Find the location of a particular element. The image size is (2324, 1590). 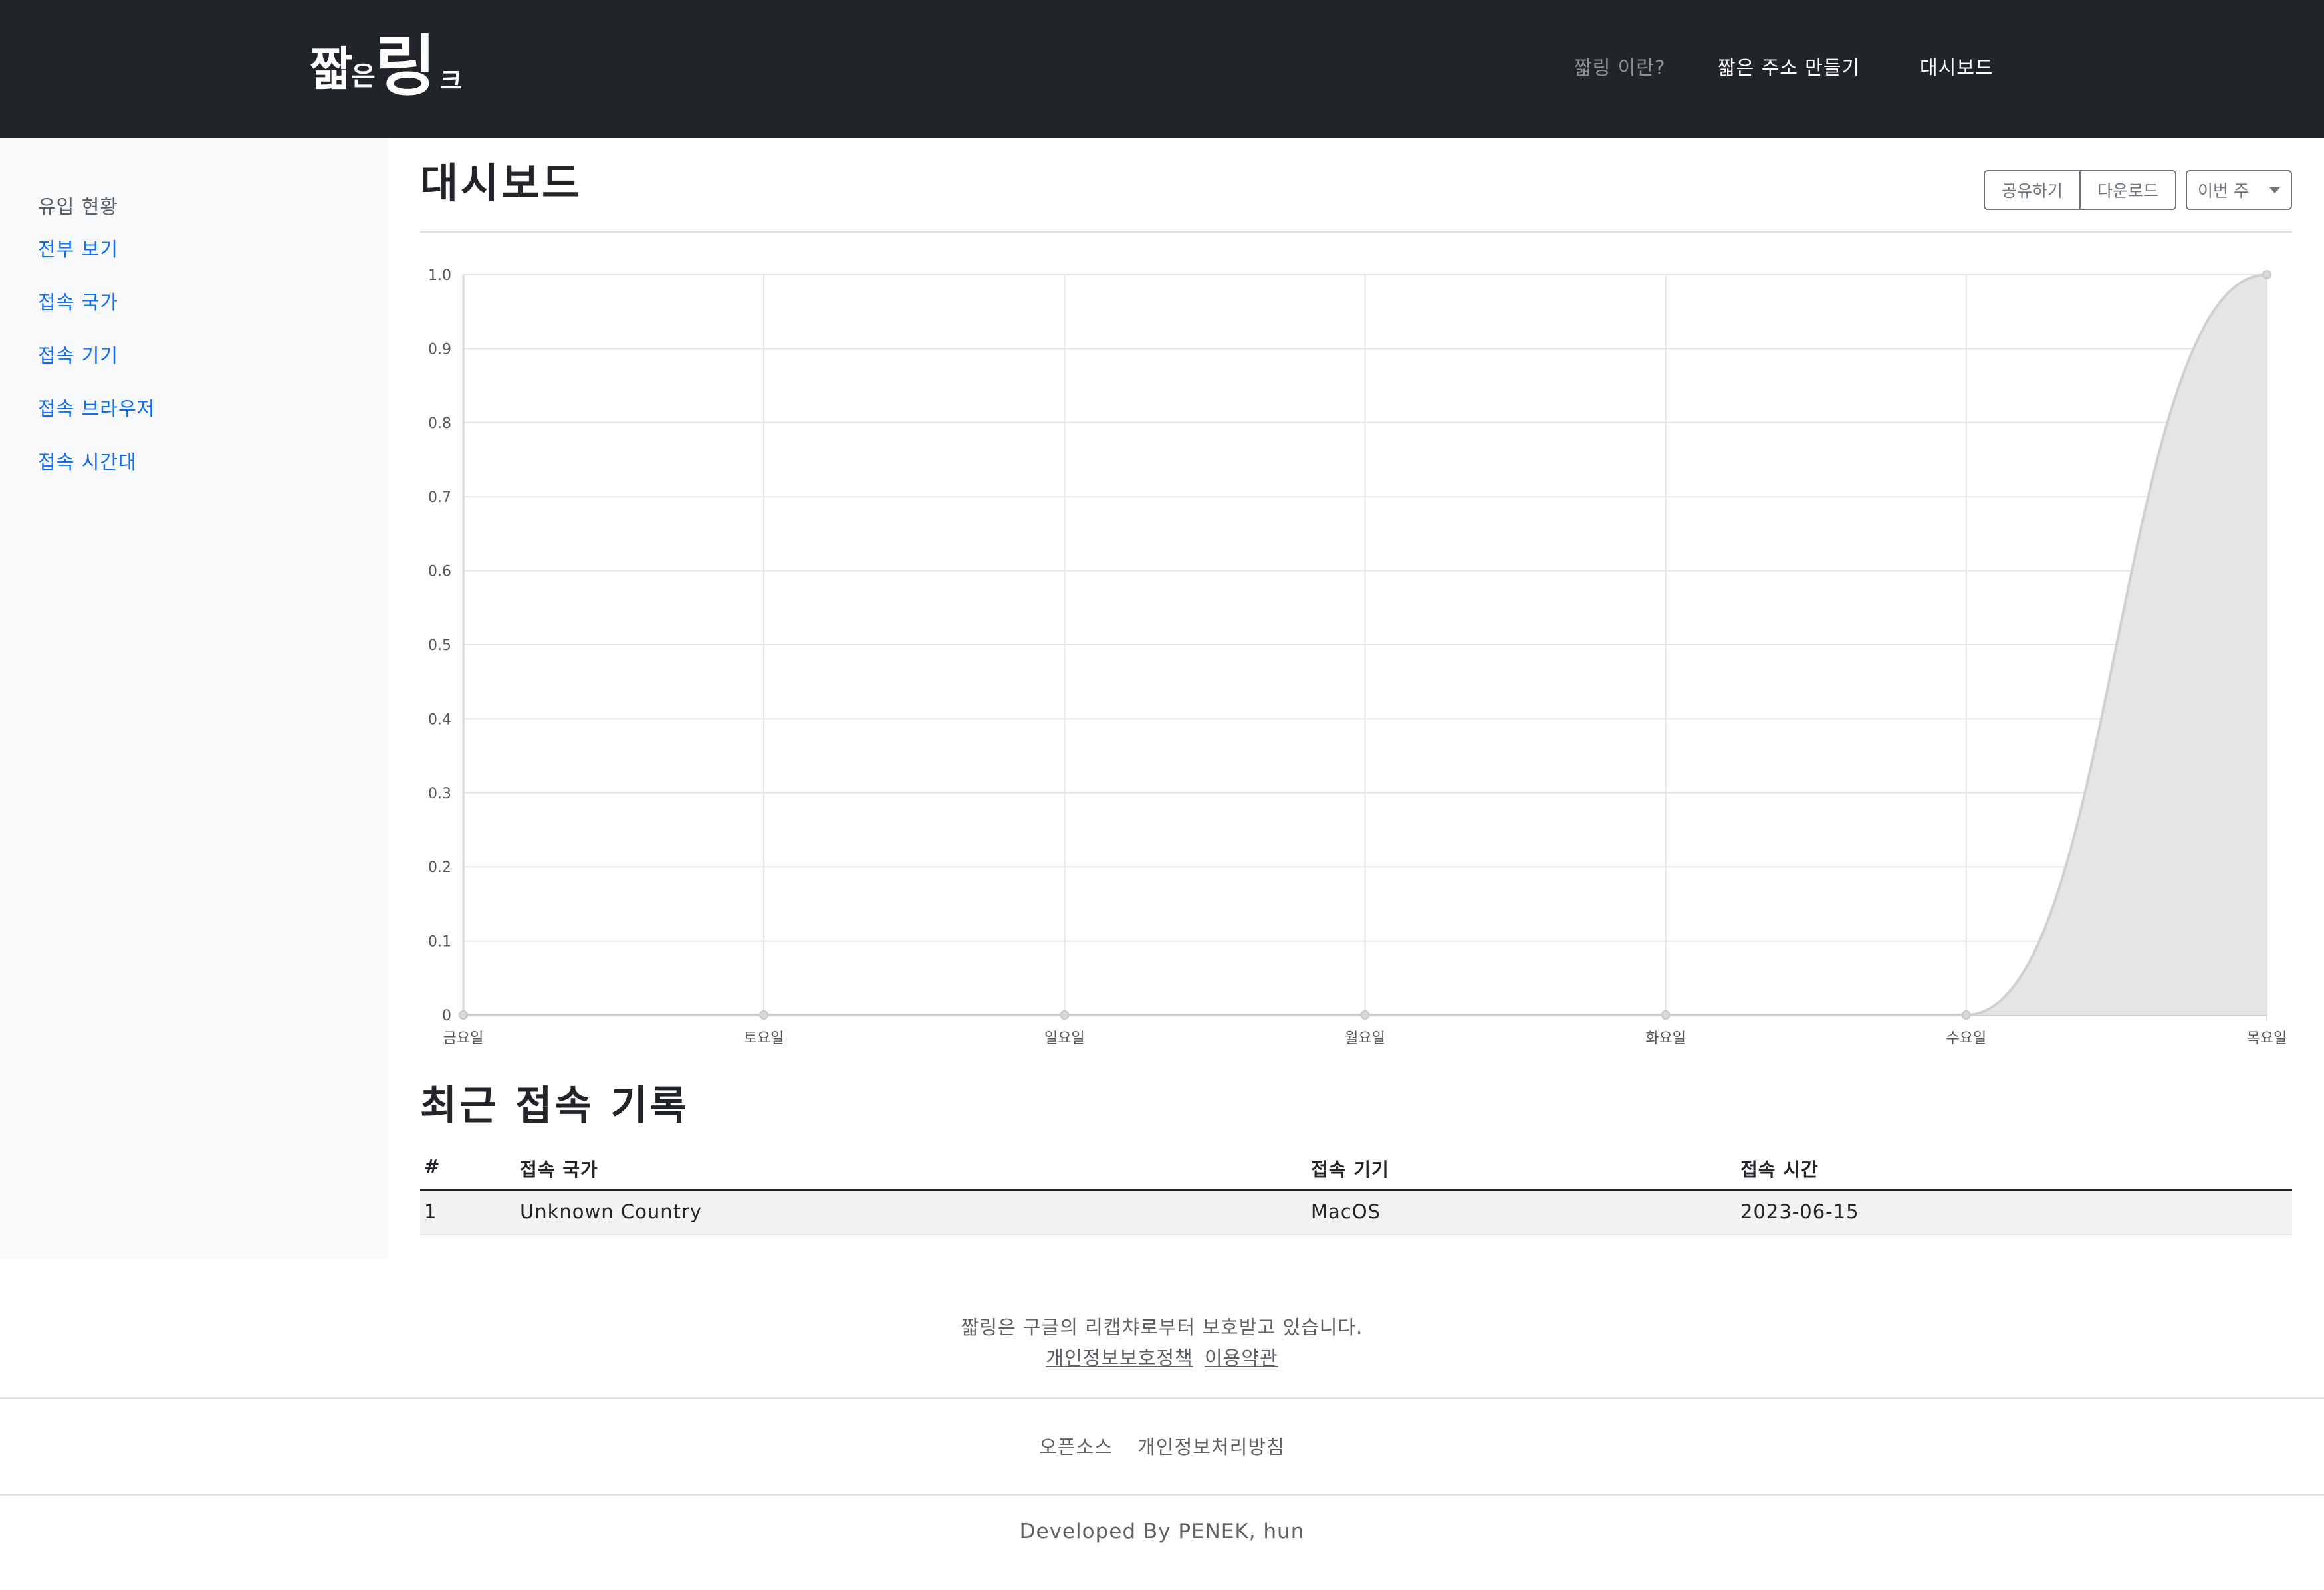

x-tick-label: 수요일 is located at coordinates (1966, 1038).